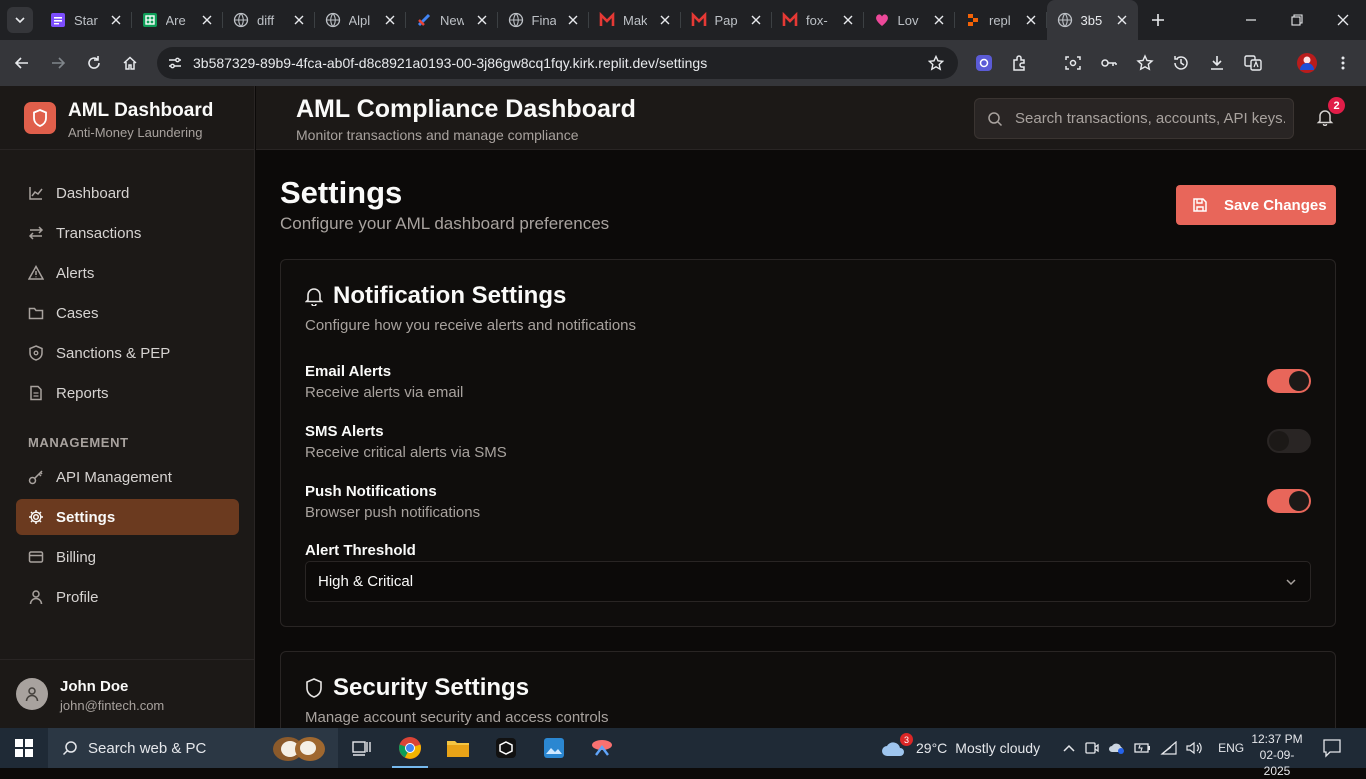 The image size is (1366, 779). What do you see at coordinates (452, 20) in the screenshot?
I see `browser-tab: New` at bounding box center [452, 20].